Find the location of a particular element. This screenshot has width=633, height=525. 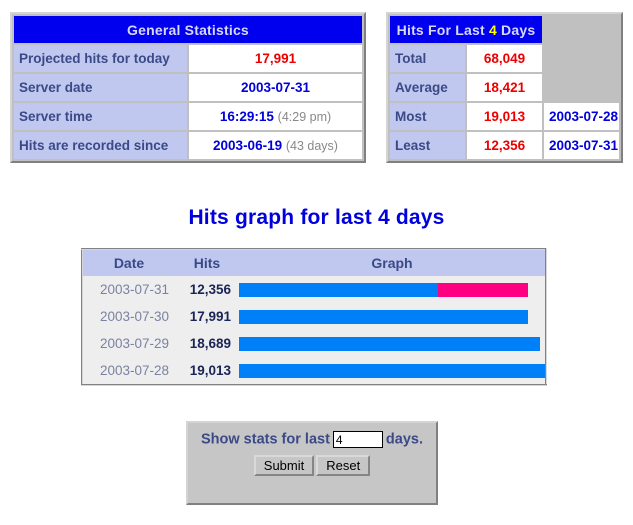

recorded-since-value: 2003-06-19 is located at coordinates (248, 145).